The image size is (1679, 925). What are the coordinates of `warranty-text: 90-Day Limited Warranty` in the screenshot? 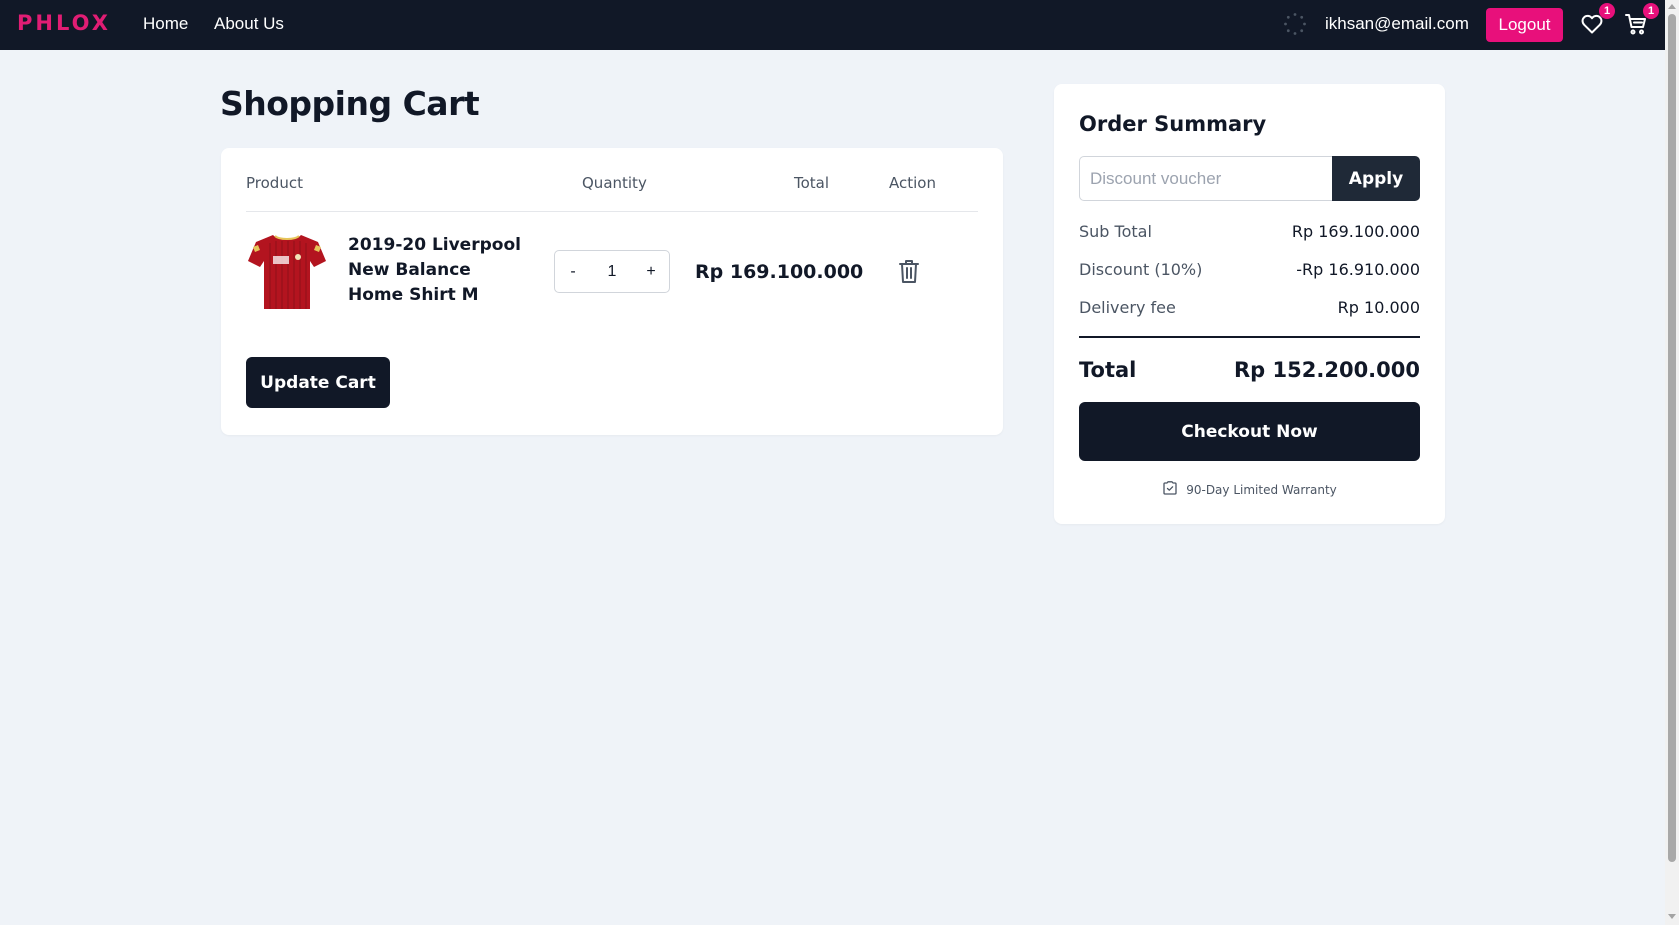 It's located at (1261, 489).